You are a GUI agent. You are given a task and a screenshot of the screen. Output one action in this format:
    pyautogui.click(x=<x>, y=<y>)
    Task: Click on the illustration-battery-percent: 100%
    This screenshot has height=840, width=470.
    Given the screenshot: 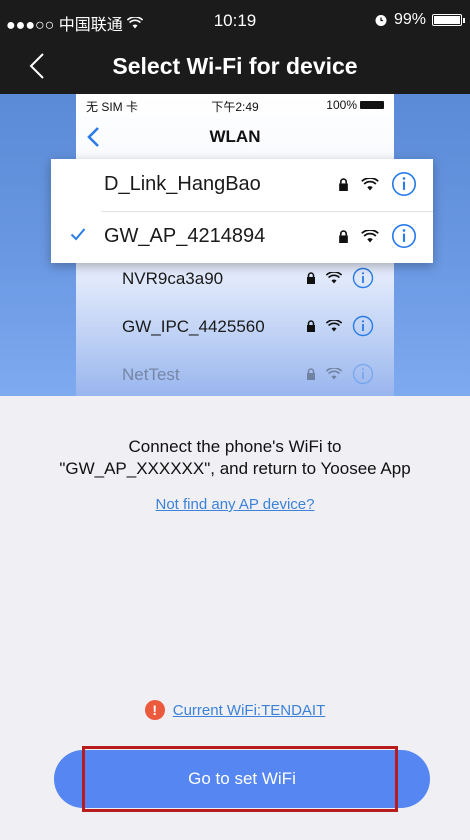 What is the action you would take?
    pyautogui.click(x=341, y=105)
    